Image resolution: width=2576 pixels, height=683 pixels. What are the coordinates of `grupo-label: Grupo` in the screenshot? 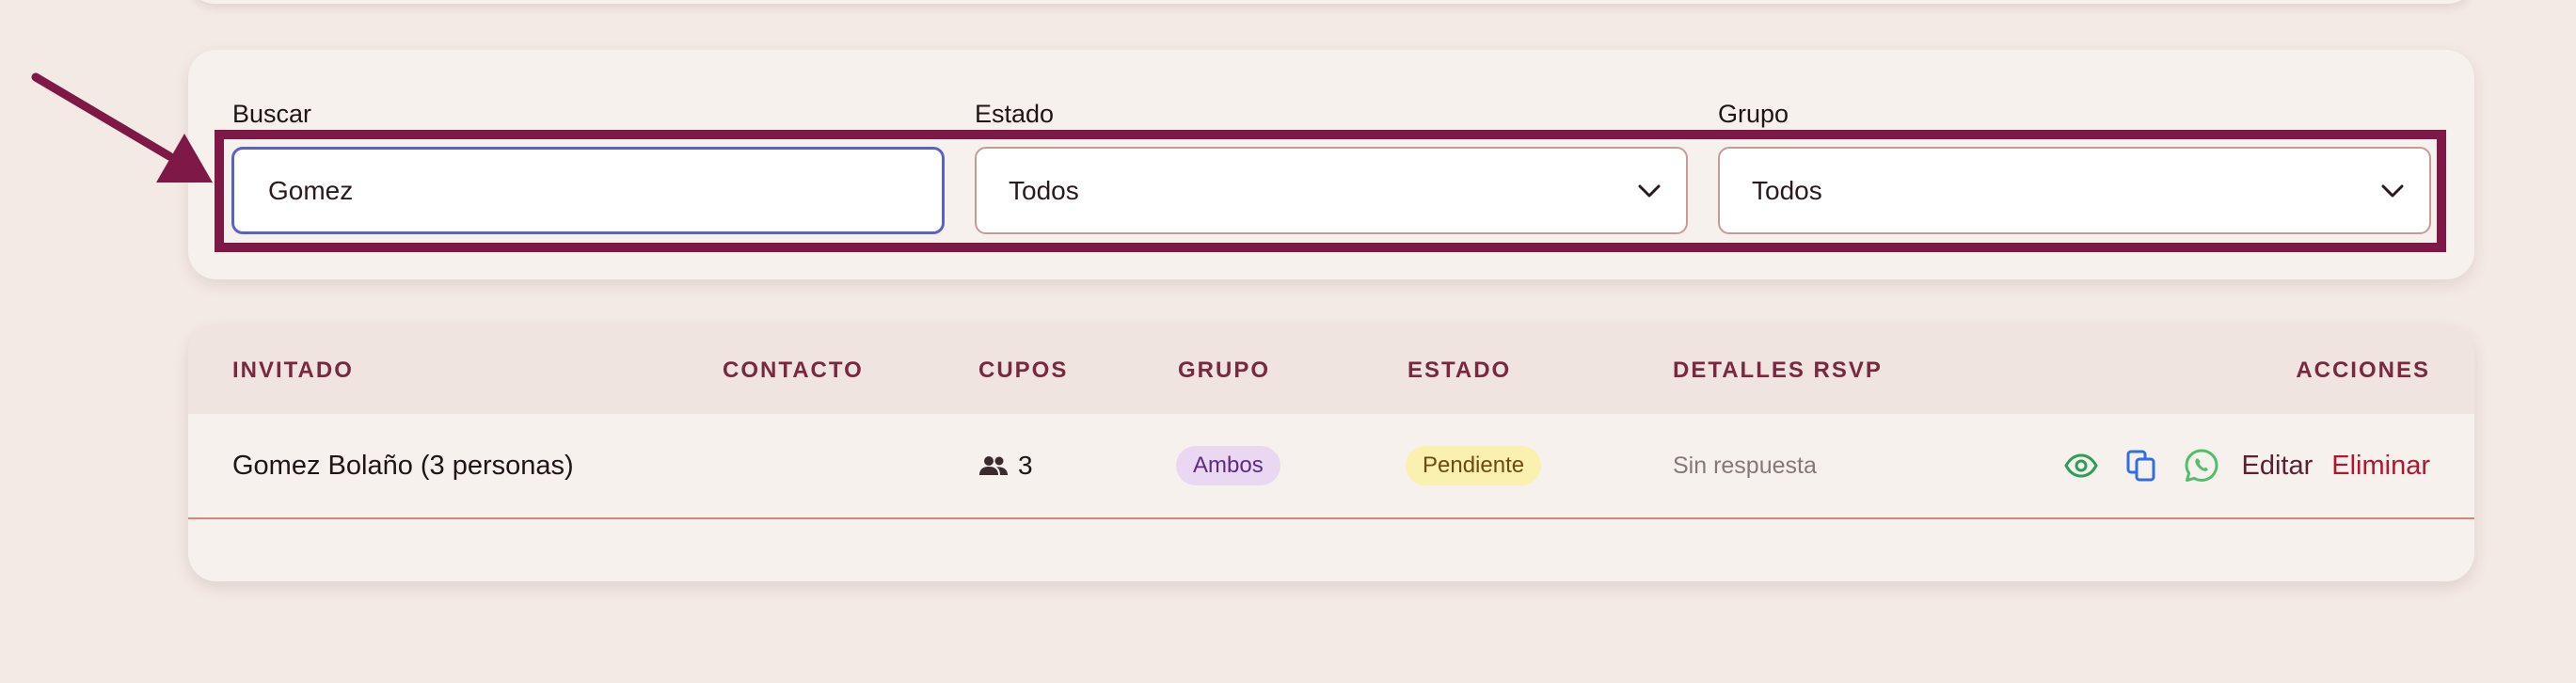 It's located at (1753, 114).